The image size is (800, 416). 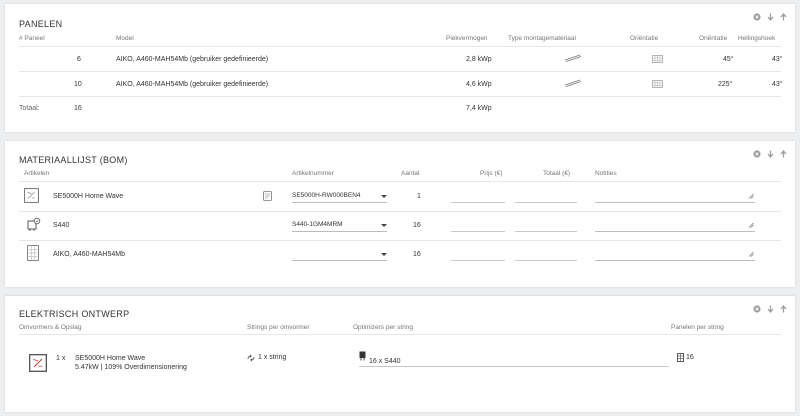 I want to click on bom-item-name: AIKO, A460-MAH54Mb, so click(x=89, y=254).